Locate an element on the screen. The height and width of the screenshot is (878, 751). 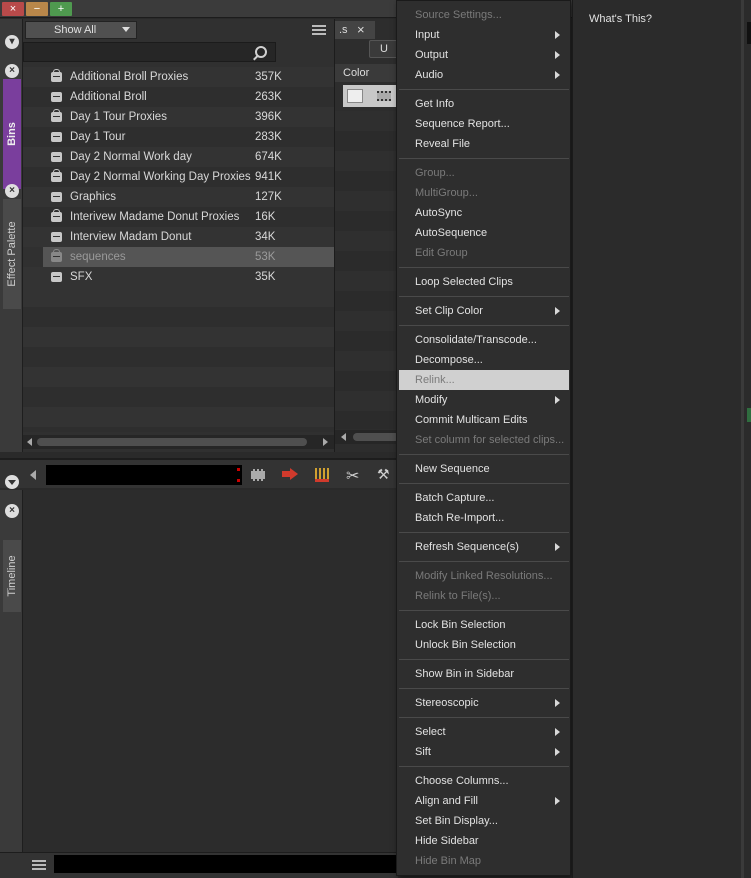
menu-item-output: Output is located at coordinates (483, 55).